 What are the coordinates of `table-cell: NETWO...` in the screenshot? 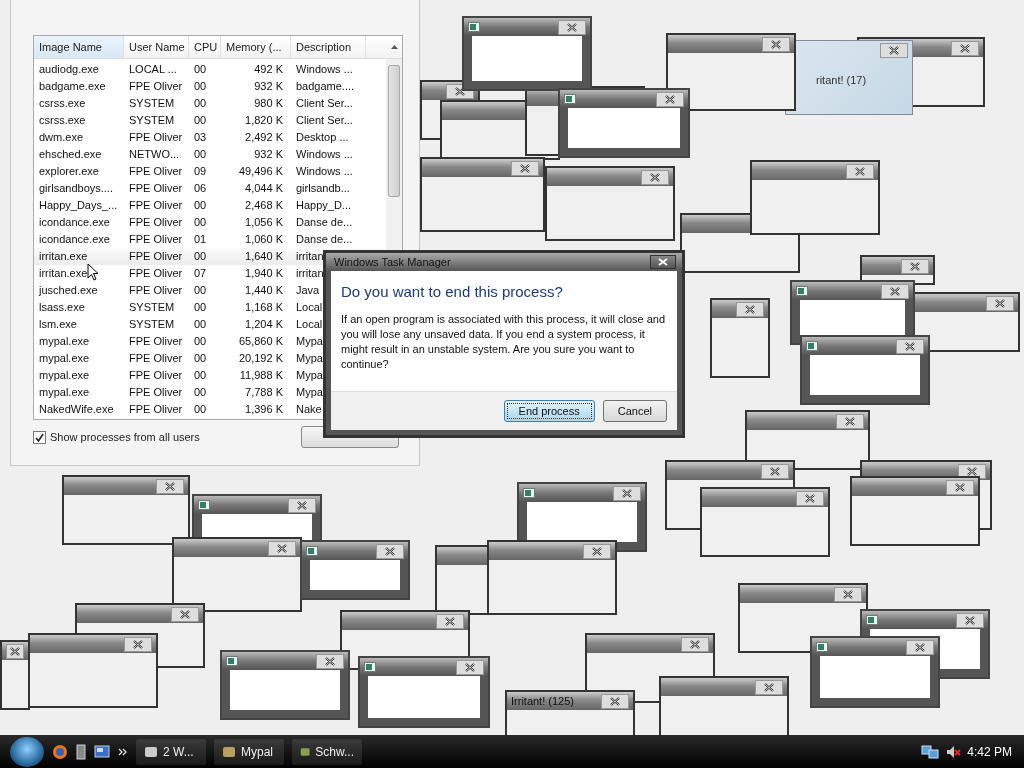 It's located at (154, 154).